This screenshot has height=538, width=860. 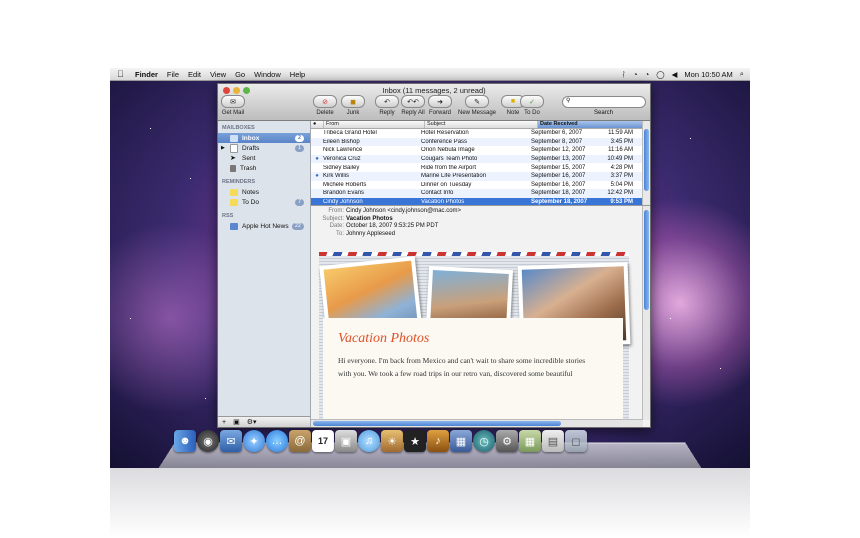 What do you see at coordinates (604, 113) in the screenshot?
I see `search-label: Search` at bounding box center [604, 113].